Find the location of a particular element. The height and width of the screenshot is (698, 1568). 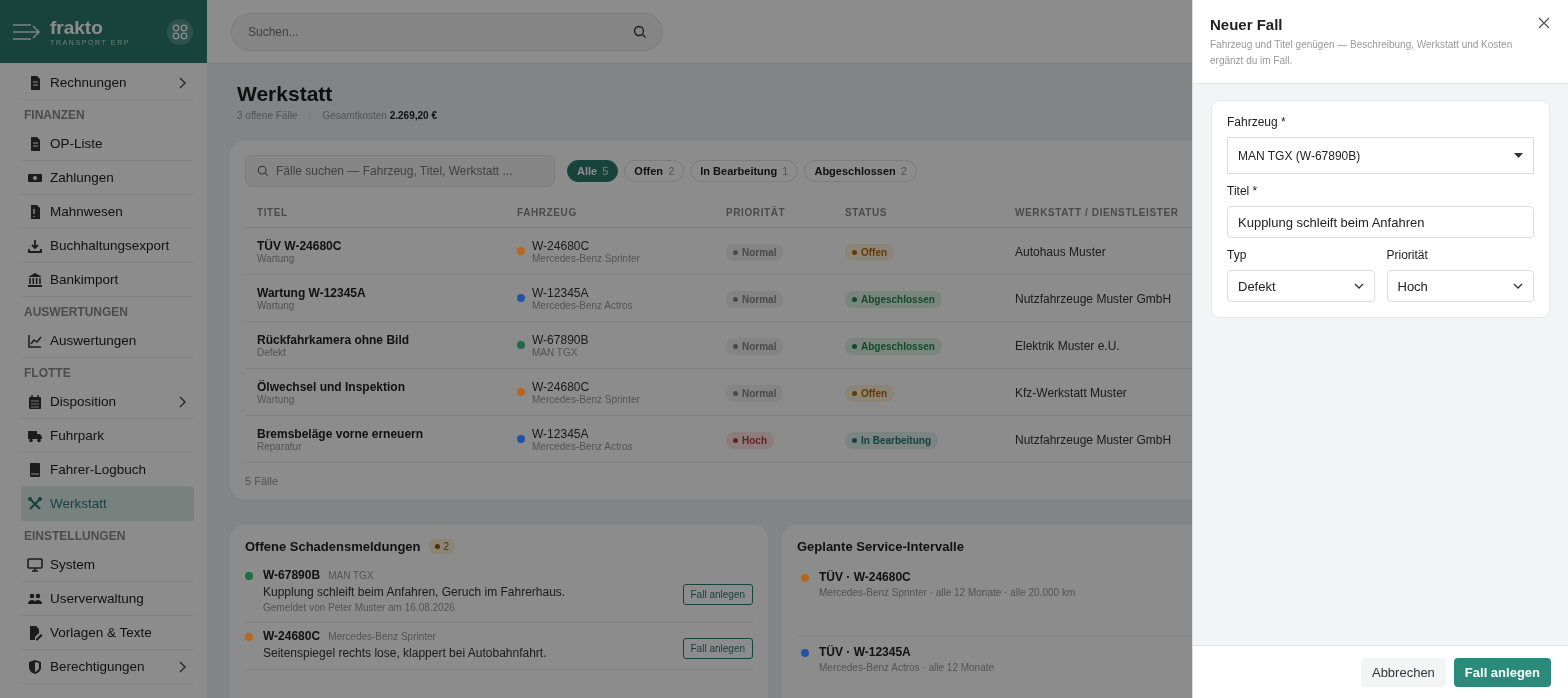

nav-item: OP-Liste is located at coordinates (107, 144).